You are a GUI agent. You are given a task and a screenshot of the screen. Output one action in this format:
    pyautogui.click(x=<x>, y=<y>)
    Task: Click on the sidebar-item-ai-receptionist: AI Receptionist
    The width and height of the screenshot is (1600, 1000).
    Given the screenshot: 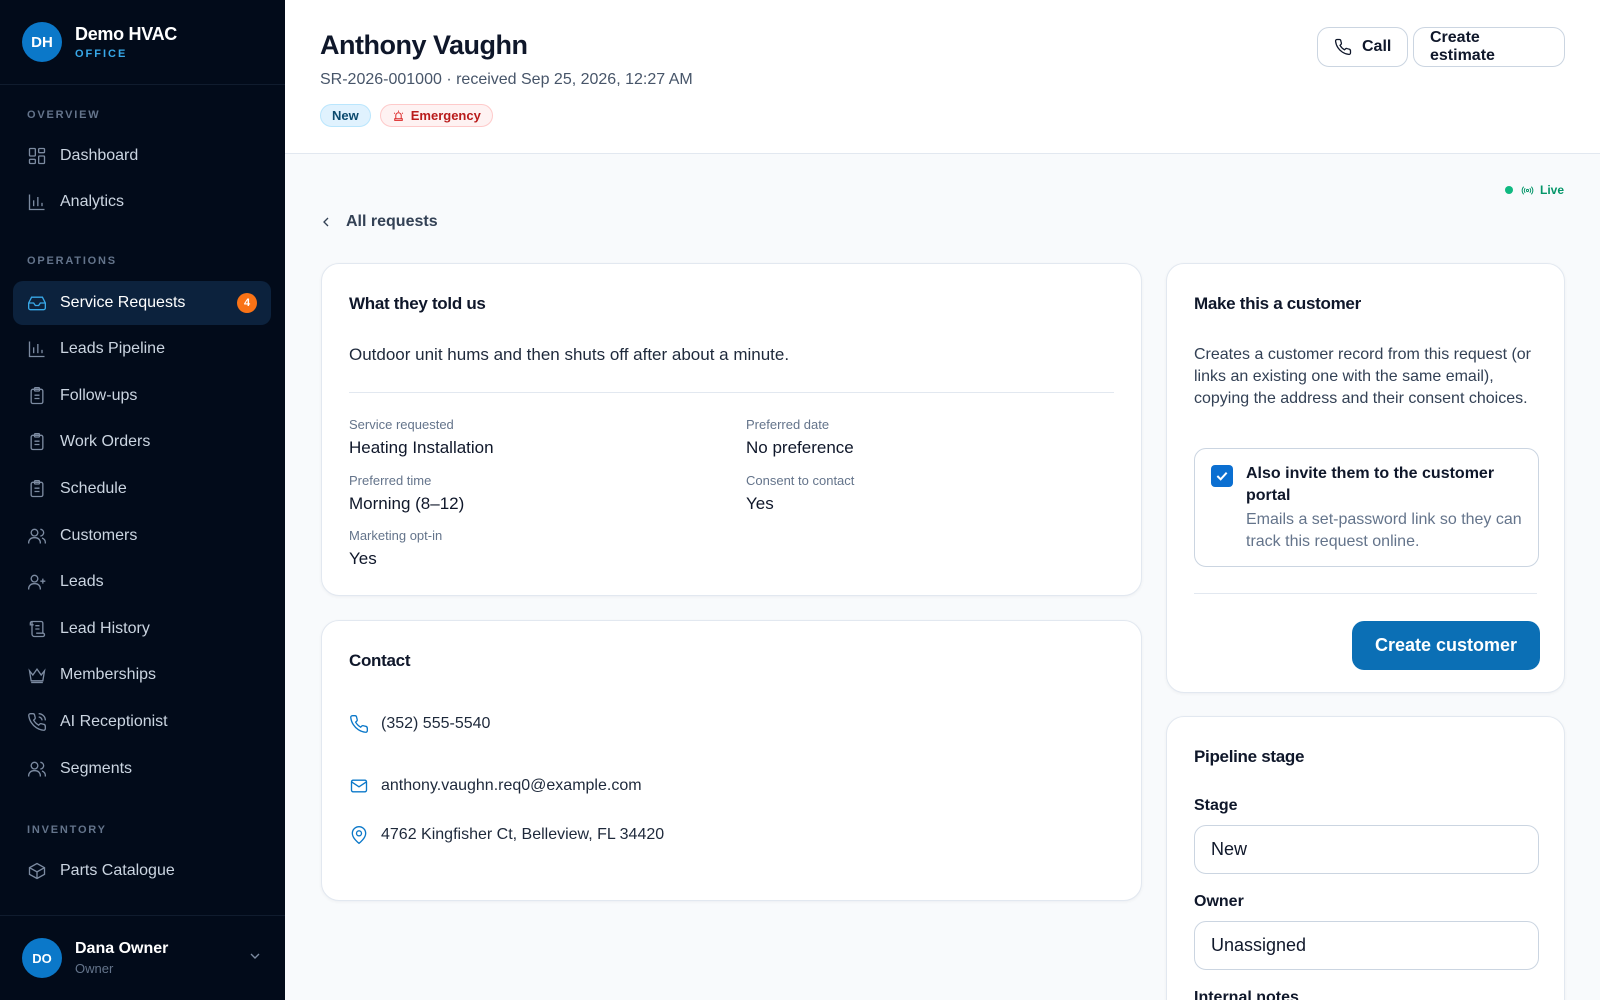 What is the action you would take?
    pyautogui.click(x=142, y=722)
    